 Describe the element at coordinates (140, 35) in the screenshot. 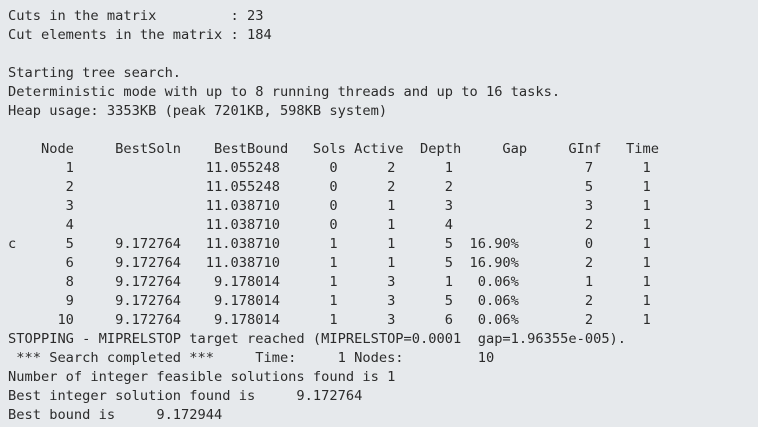

I see `console-line-cut-elements: Cut elements in the matrix : 184` at that location.